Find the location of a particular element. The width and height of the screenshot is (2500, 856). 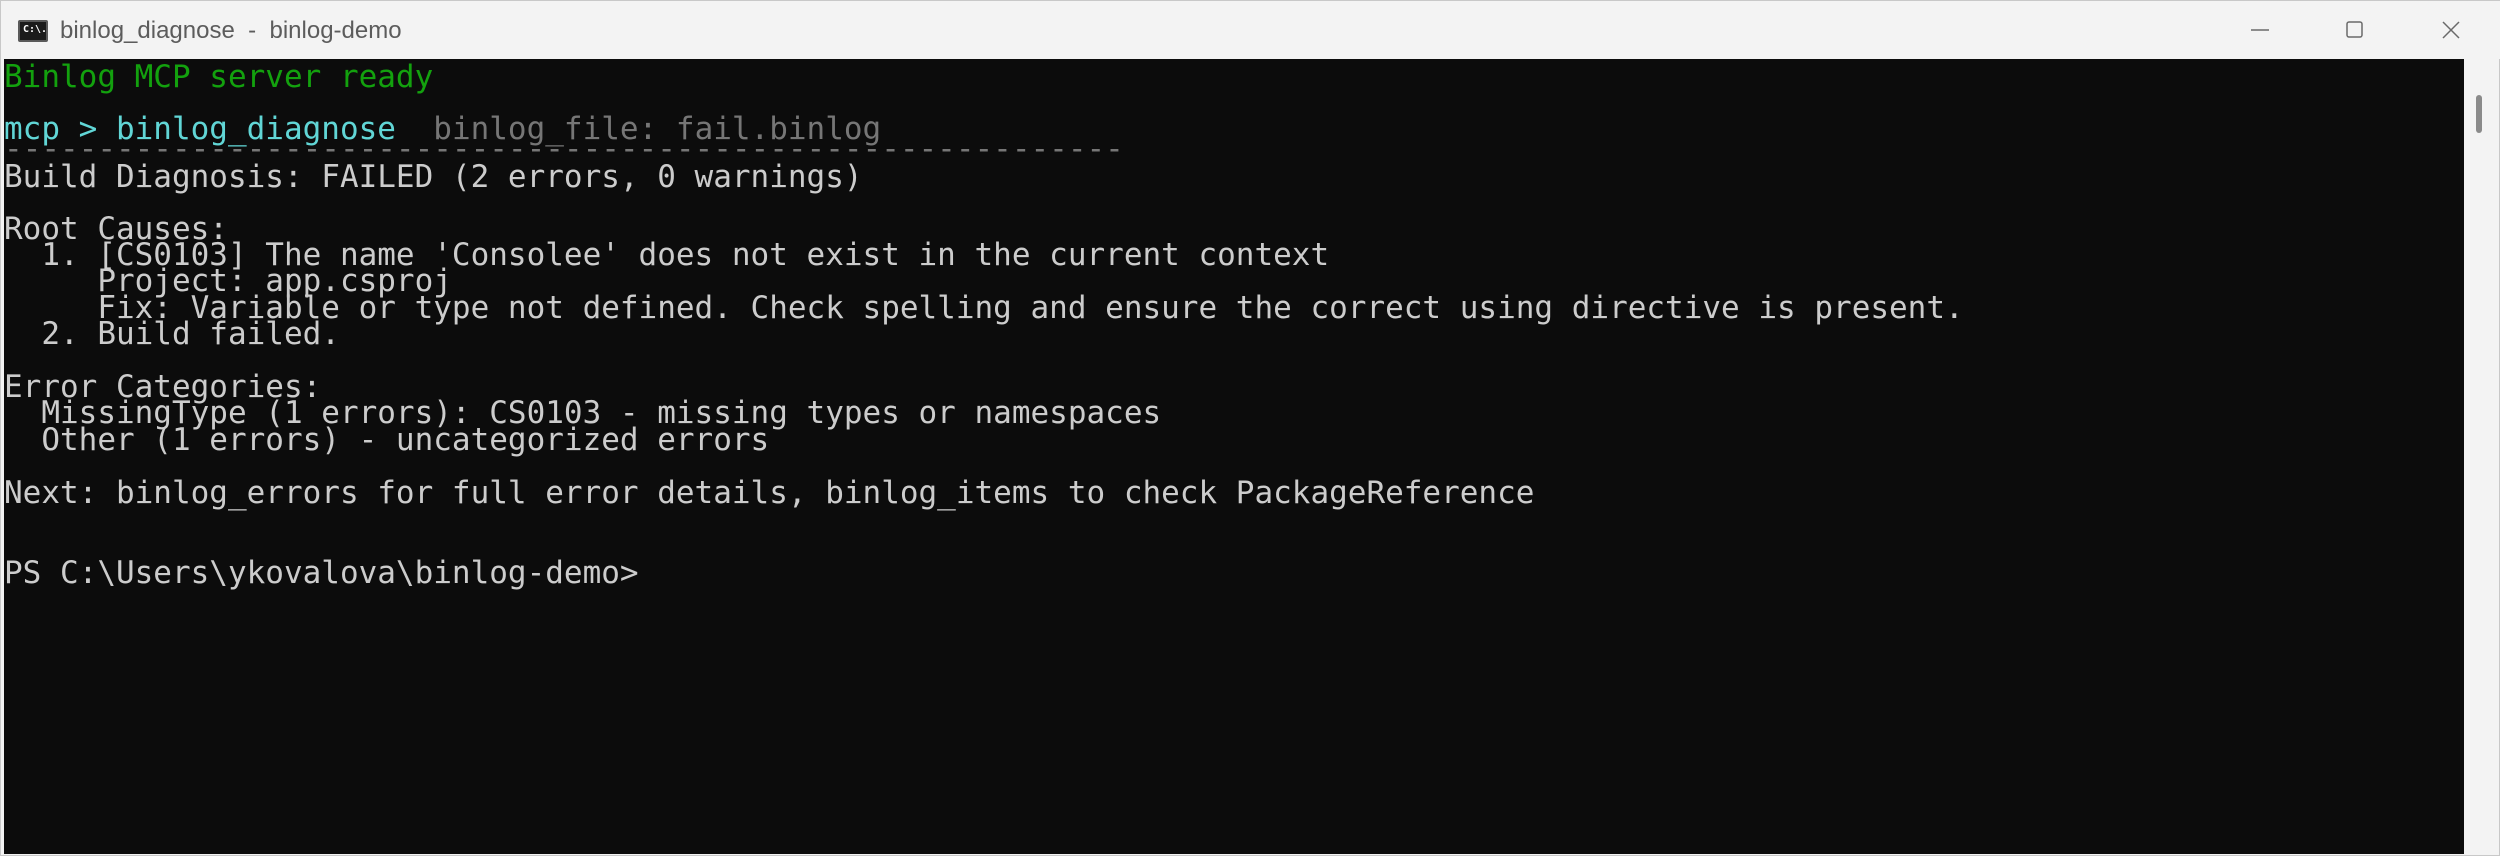

terminal-app-icon: C:\. is located at coordinates (33, 31).